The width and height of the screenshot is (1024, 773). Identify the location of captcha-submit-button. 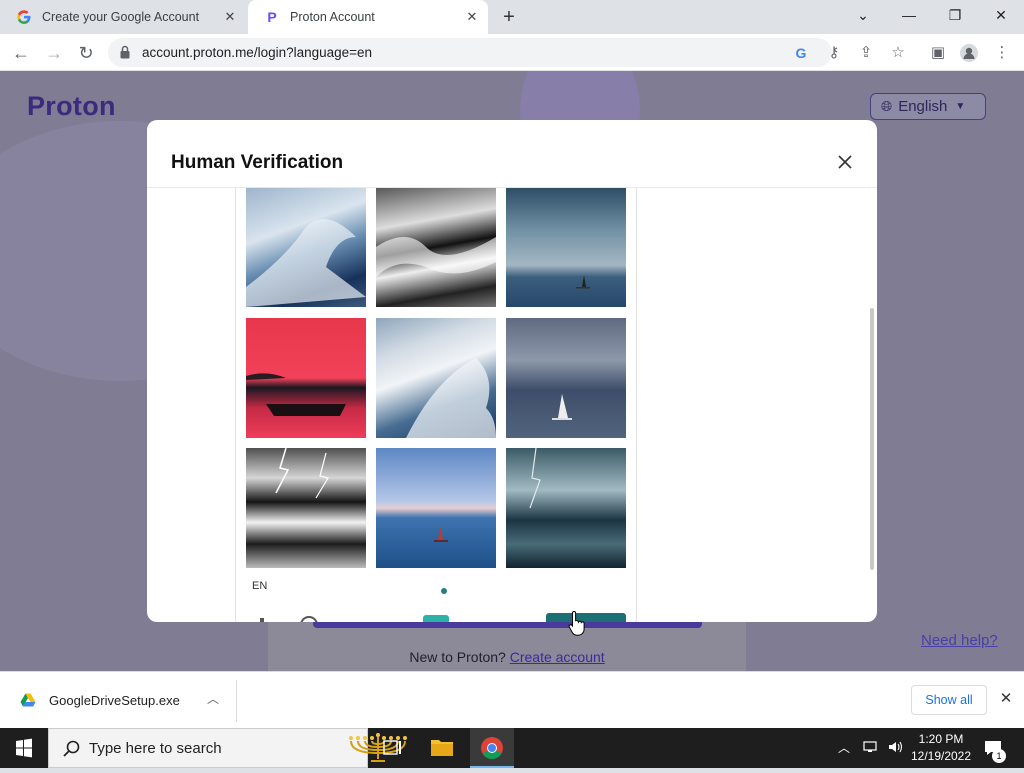
(586, 617).